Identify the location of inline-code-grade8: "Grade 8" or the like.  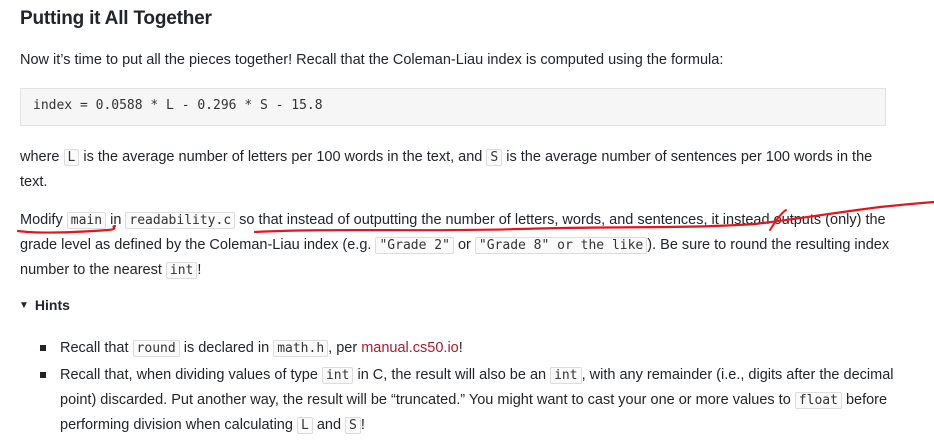
(561, 245).